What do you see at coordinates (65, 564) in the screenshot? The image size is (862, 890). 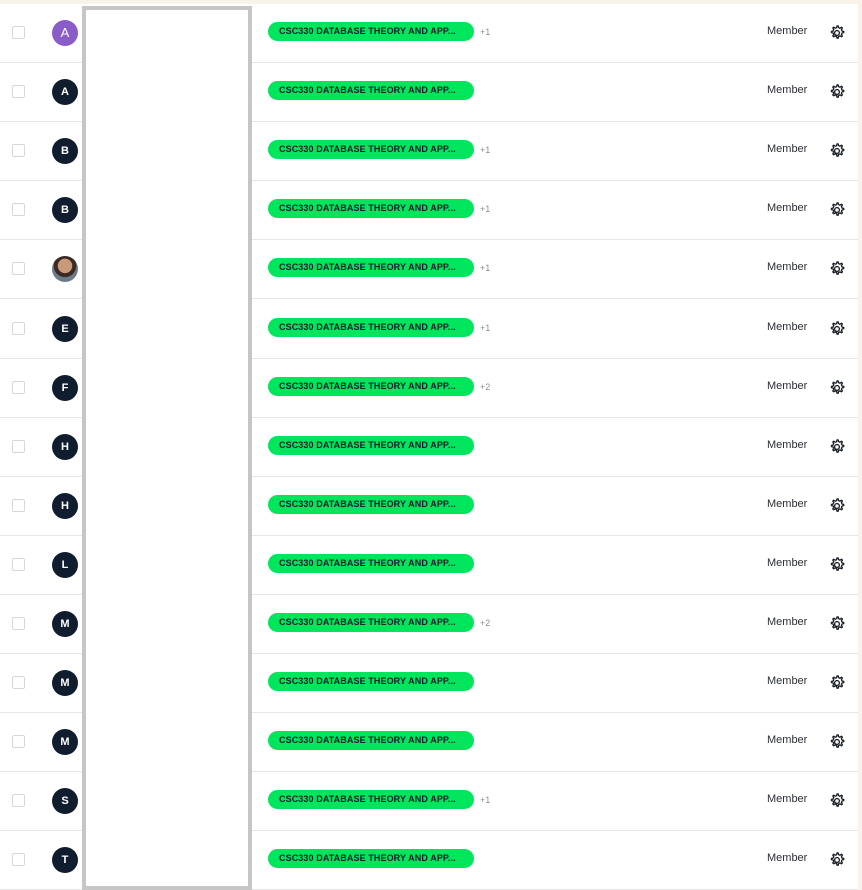 I see `avatar: L` at bounding box center [65, 564].